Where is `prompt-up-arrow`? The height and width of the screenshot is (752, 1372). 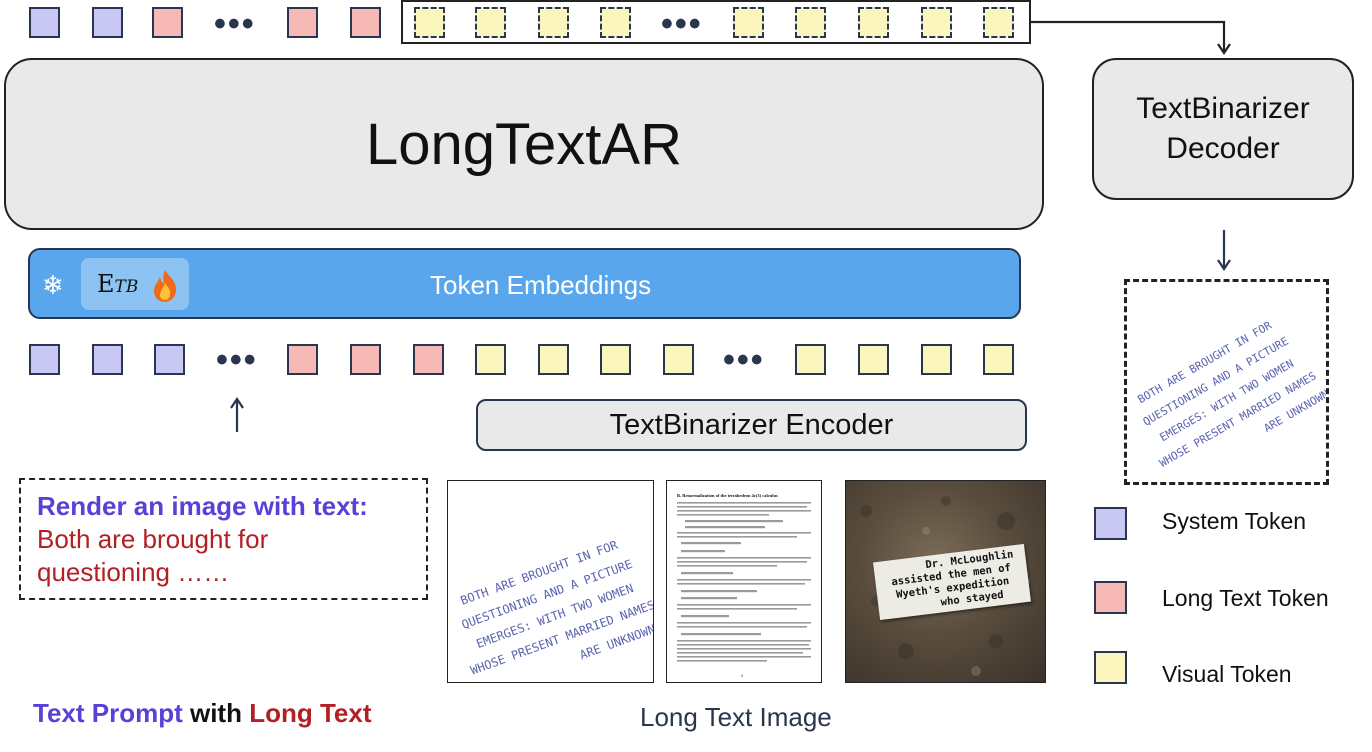 prompt-up-arrow is located at coordinates (237, 414).